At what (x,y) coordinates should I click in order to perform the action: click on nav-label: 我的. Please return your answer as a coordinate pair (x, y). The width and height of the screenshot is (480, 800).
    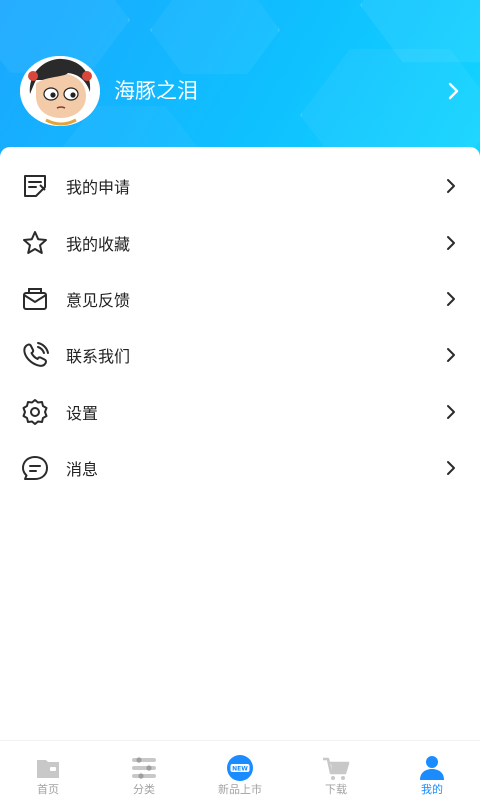
    Looking at the image, I should click on (432, 789).